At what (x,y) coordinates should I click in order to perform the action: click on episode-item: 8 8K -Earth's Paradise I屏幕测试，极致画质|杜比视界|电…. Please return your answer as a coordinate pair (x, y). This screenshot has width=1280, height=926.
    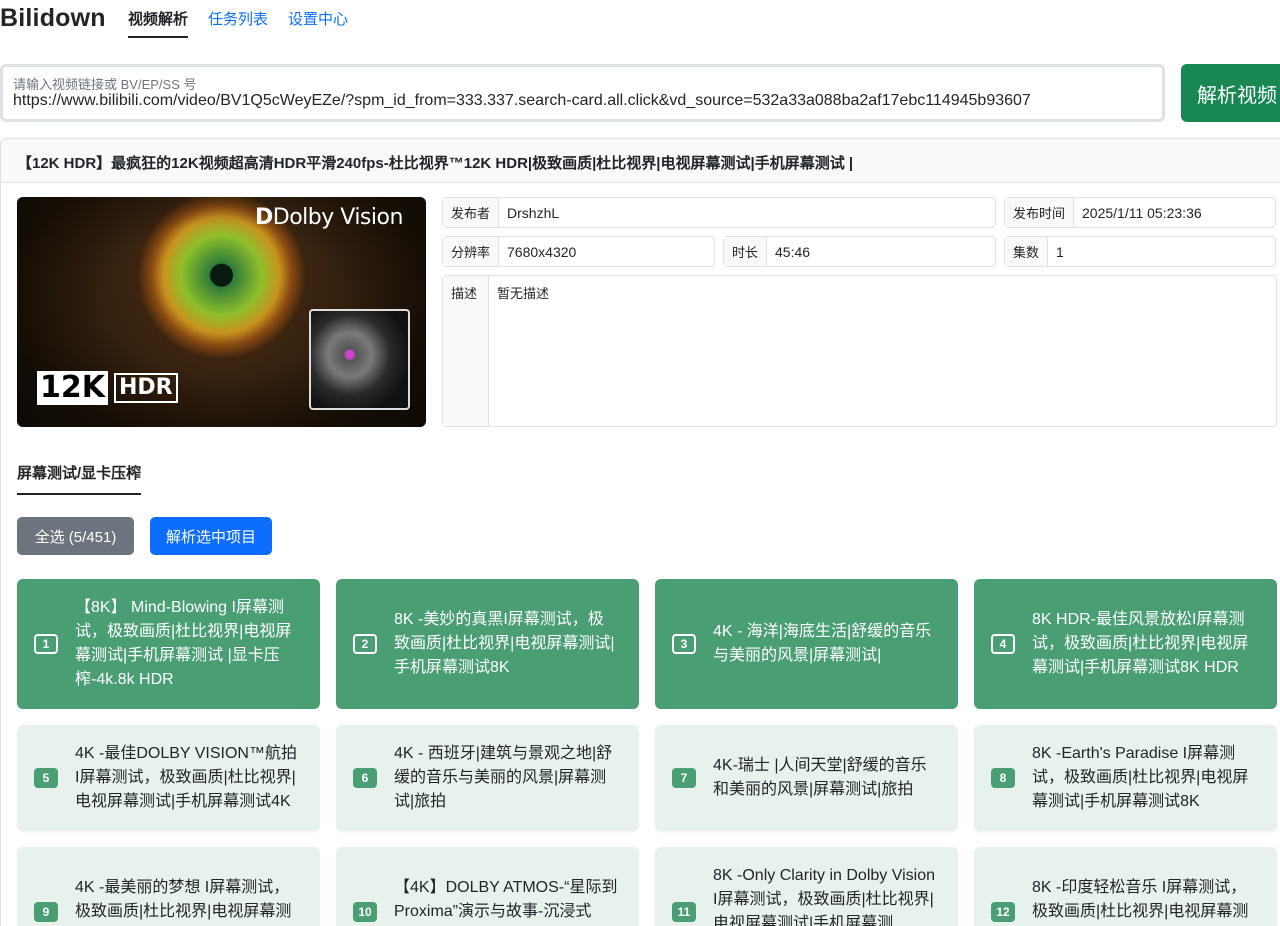
    Looking at the image, I should click on (1125, 778).